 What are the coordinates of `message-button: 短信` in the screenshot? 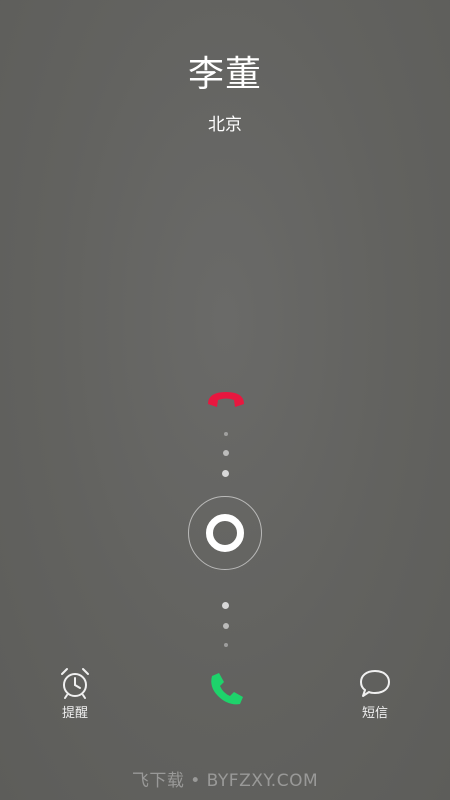 It's located at (375, 693).